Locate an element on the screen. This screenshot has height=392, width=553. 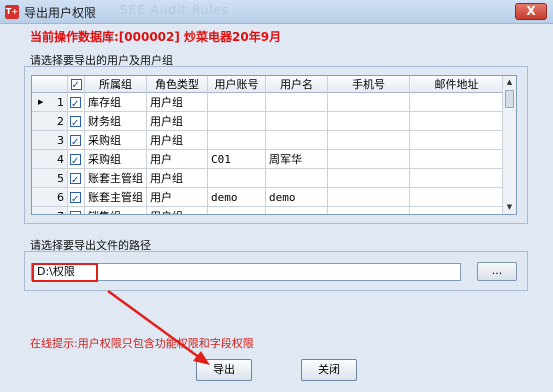
cell-username: demo is located at coordinates (297, 197).